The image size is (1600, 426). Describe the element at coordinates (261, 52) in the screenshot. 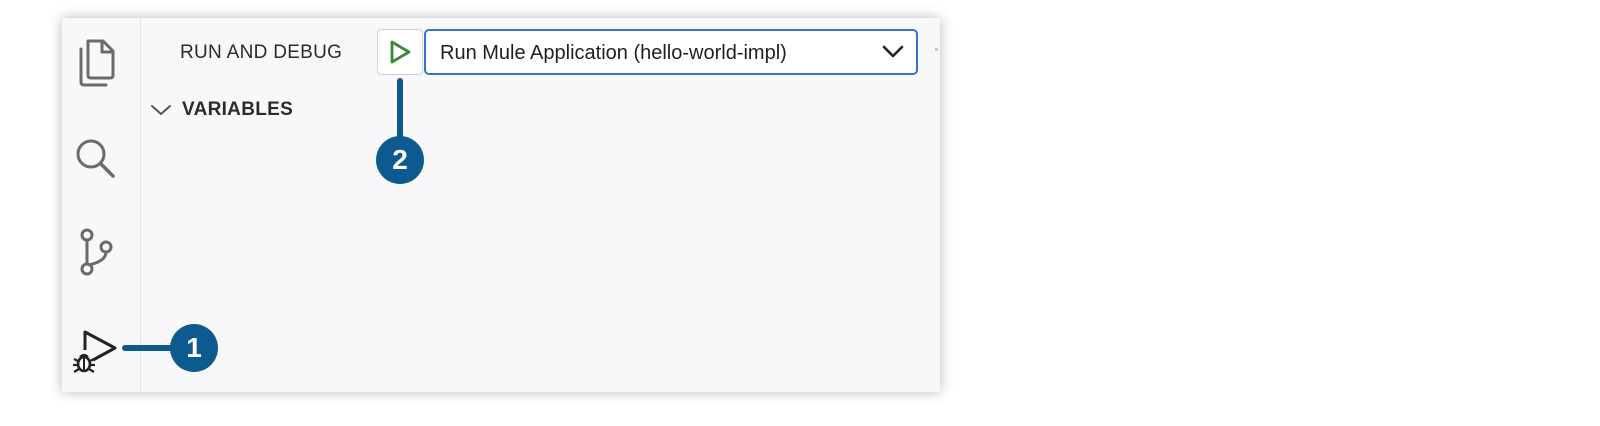

I see `panel-title: RUN AND DEBUG` at that location.